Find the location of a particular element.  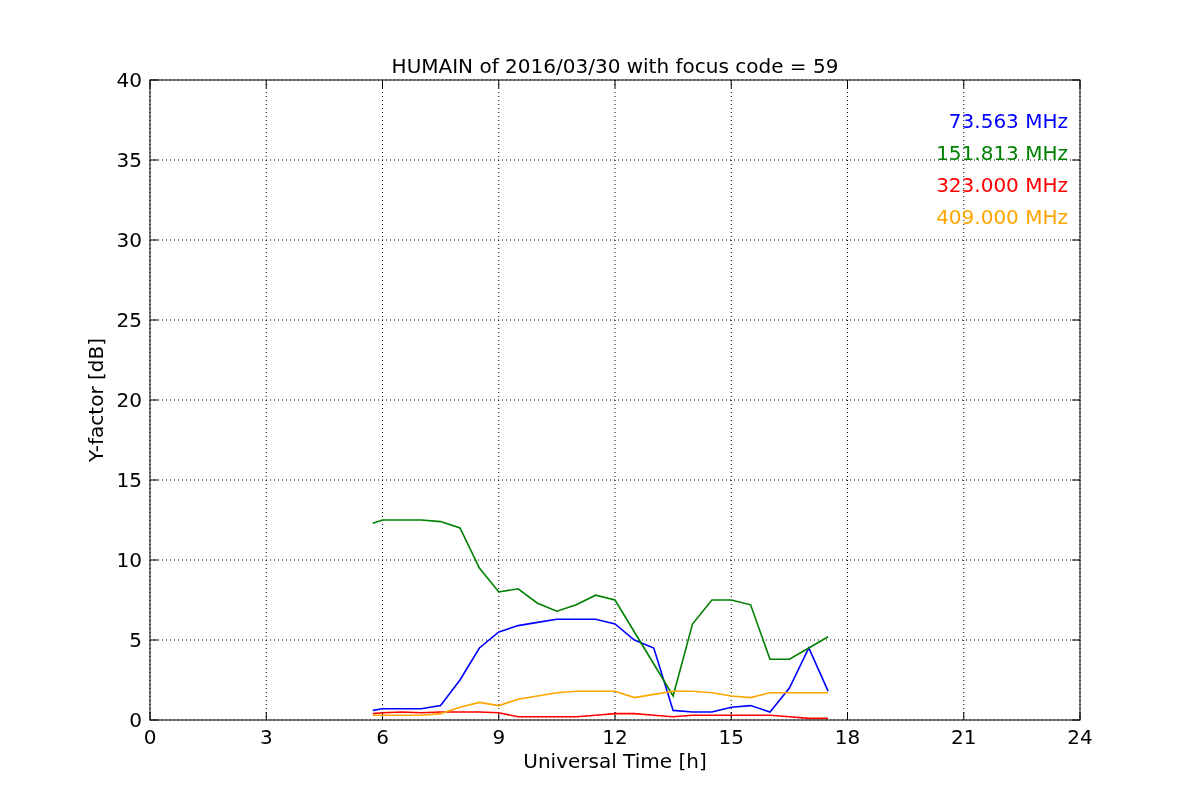

tick-label: 12 is located at coordinates (615, 737).